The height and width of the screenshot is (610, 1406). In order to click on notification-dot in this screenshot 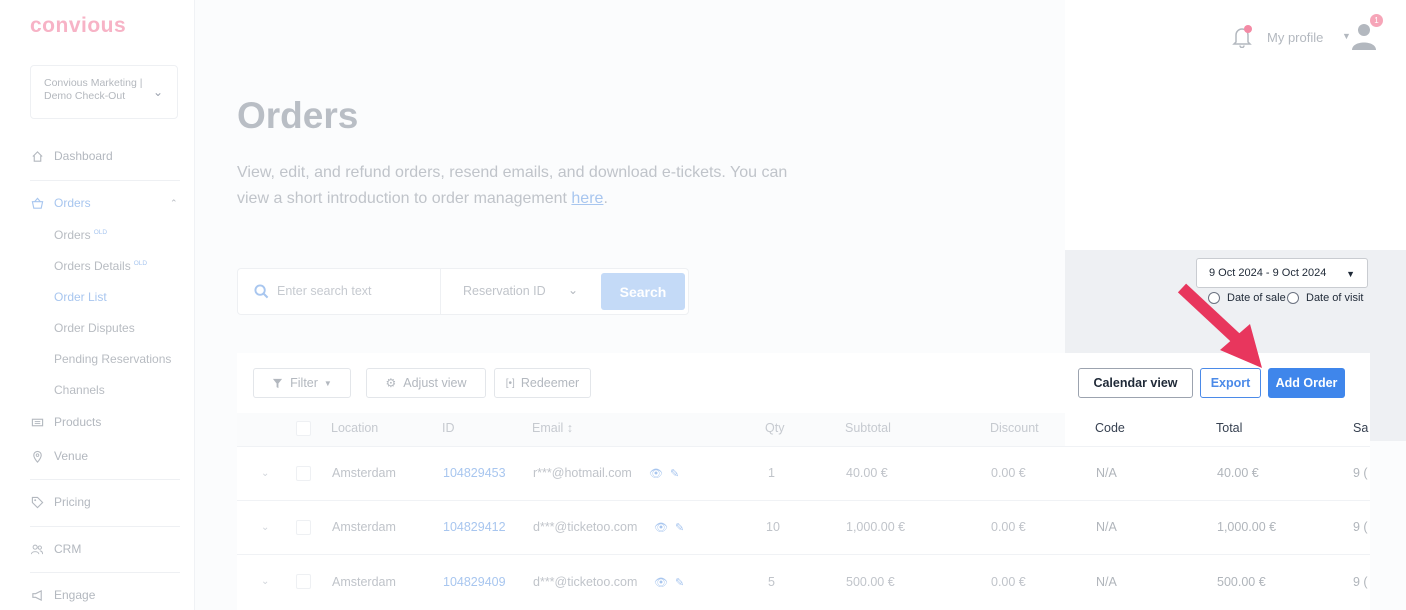, I will do `click(1248, 29)`.